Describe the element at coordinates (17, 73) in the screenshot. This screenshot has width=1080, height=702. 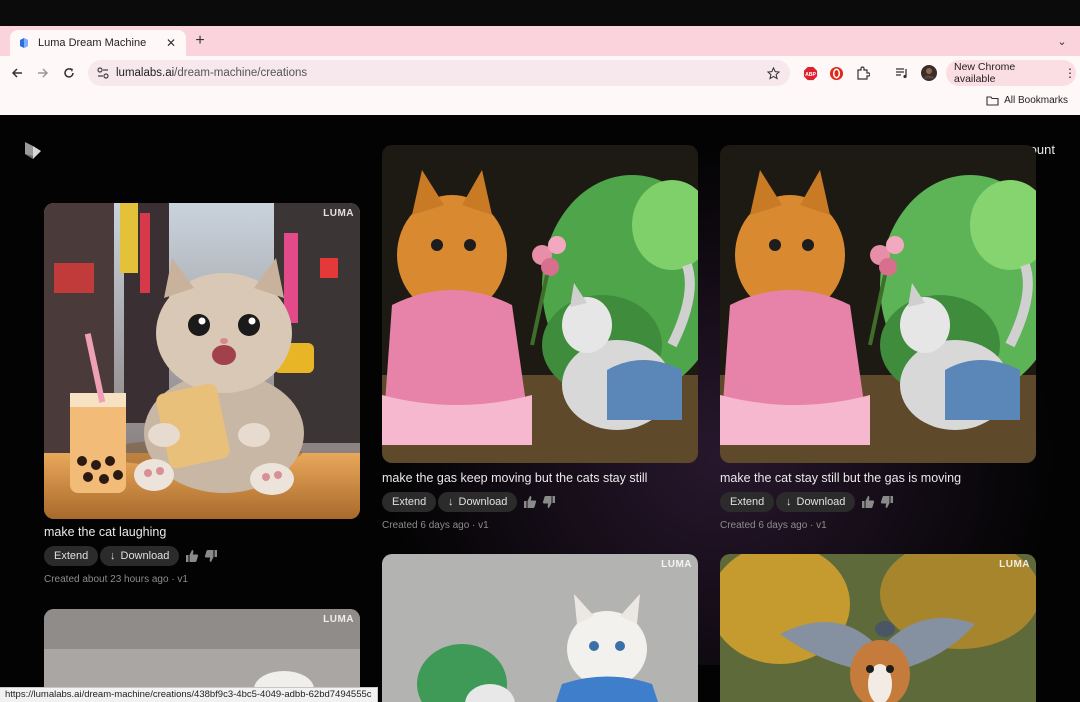
I see `back-icon` at that location.